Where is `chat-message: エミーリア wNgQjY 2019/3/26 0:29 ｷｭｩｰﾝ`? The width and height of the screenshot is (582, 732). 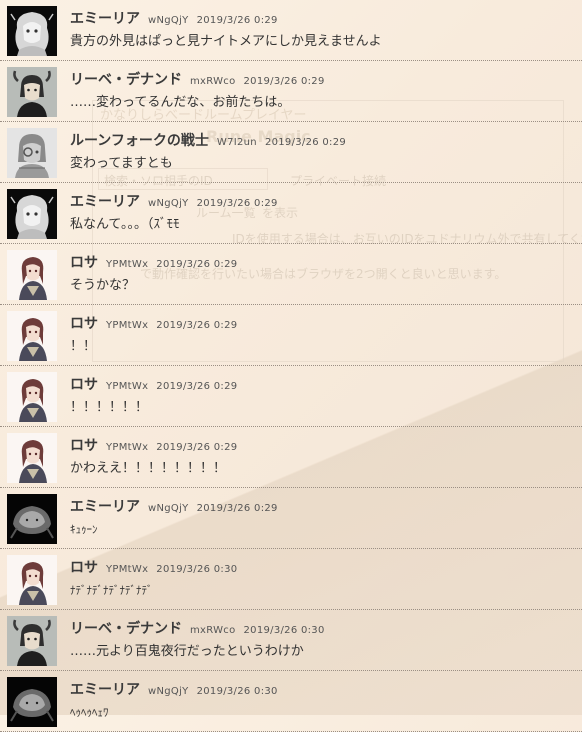
chat-message: エミーリア wNgQjY 2019/3/26 0:29 ｷｭｩｰﾝ is located at coordinates (291, 518).